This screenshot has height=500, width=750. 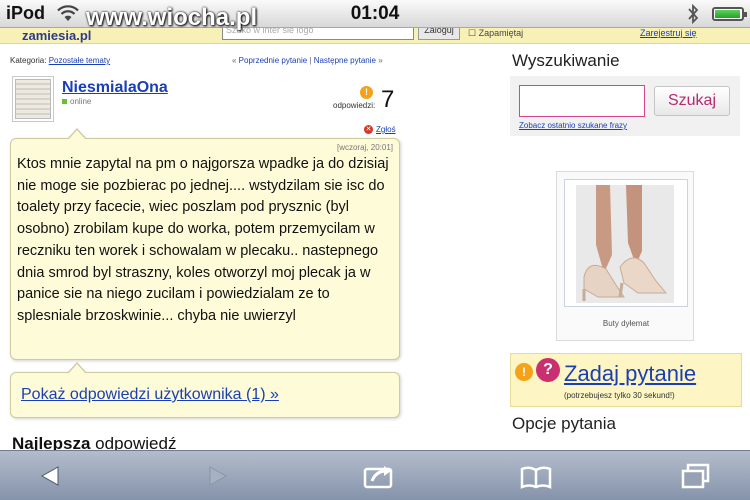 What do you see at coordinates (566, 60) in the screenshot?
I see `search-title: Wyszukiwanie` at bounding box center [566, 60].